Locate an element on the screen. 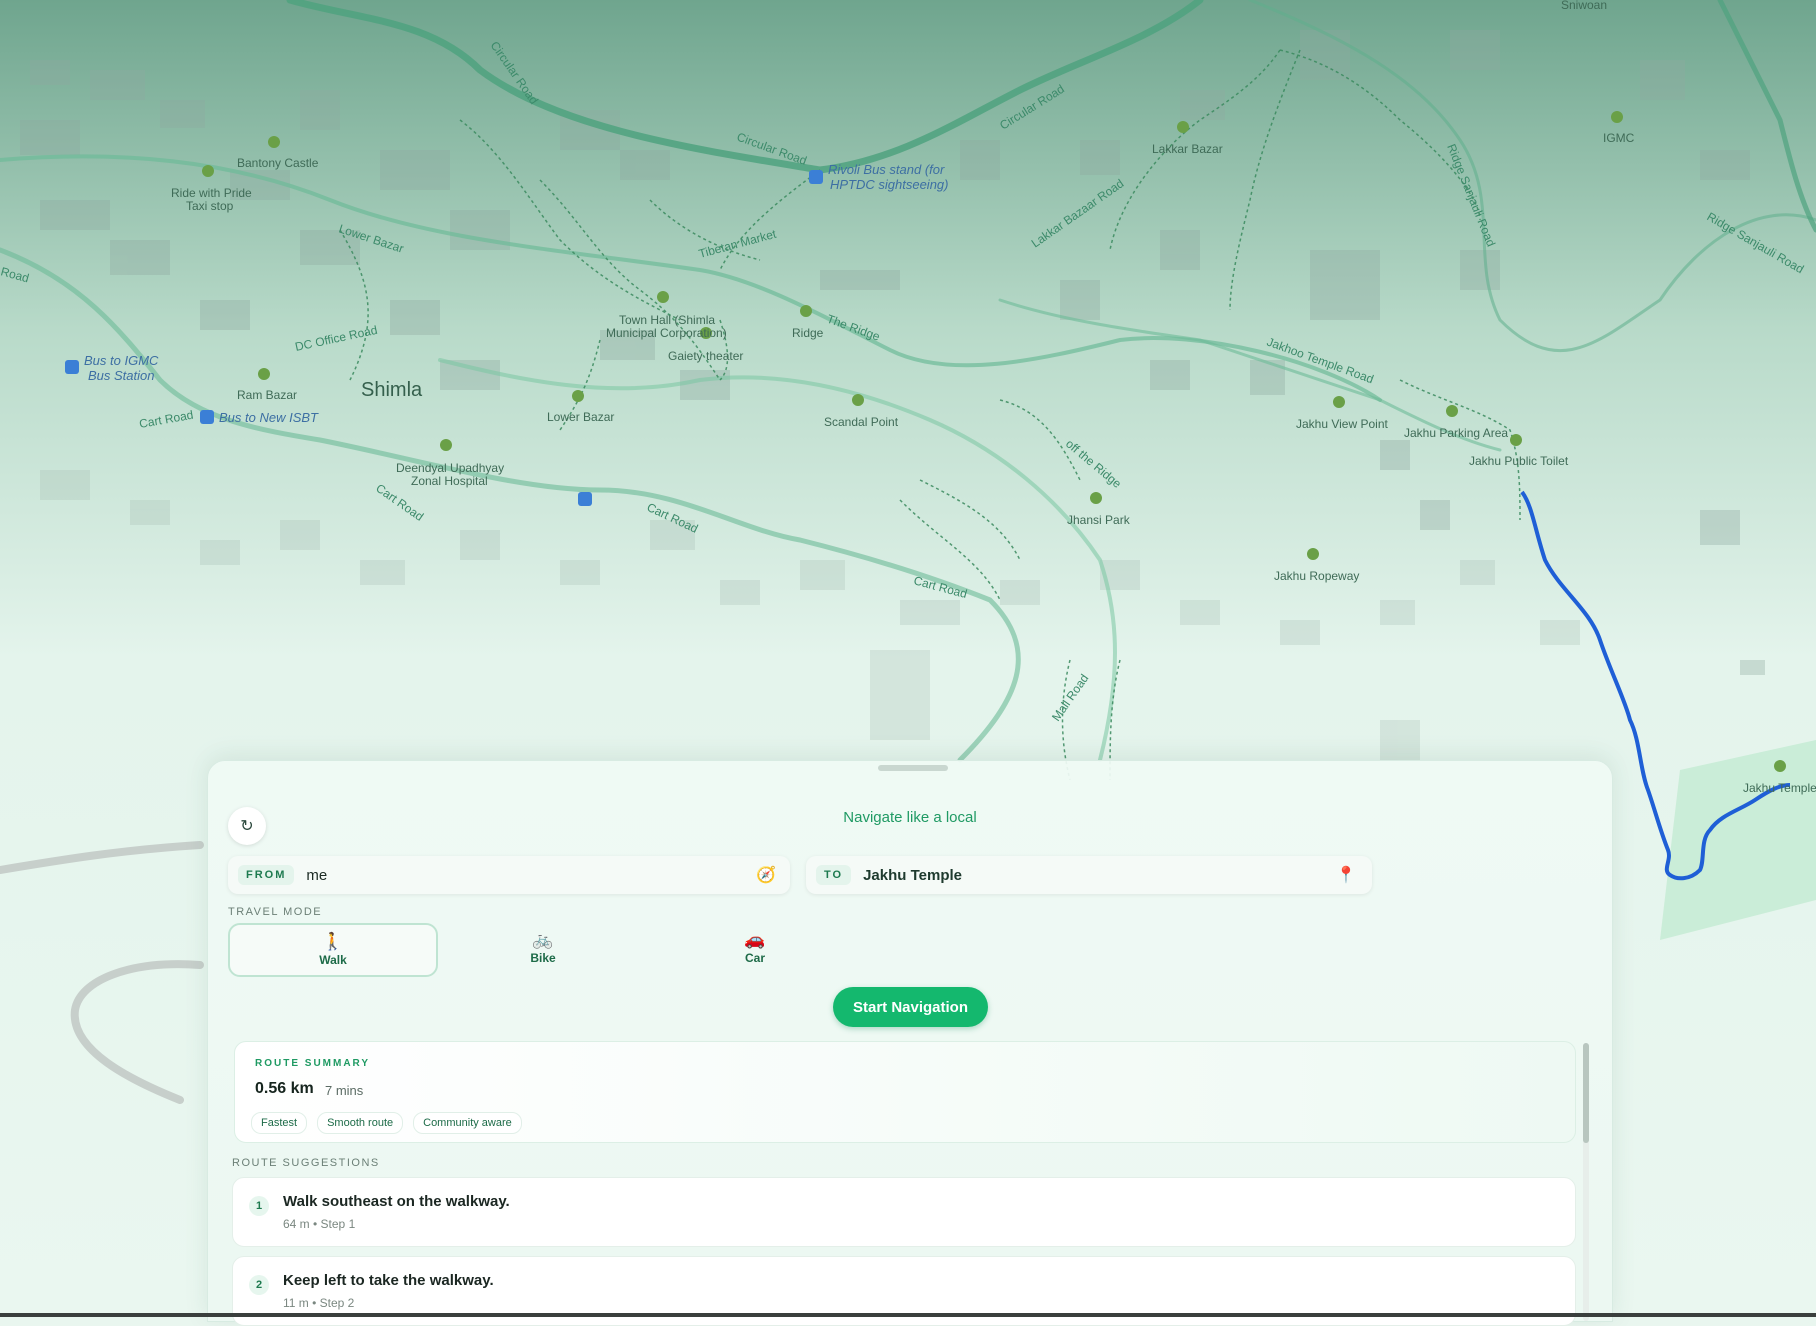 The image size is (1816, 1326). place-label: Jakhu Parking Area is located at coordinates (1456, 433).